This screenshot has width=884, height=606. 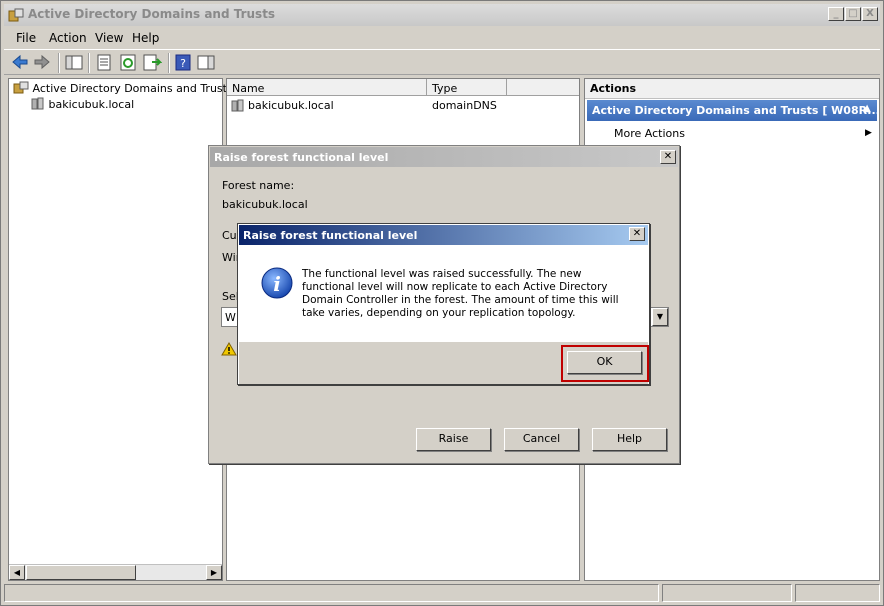 What do you see at coordinates (543, 87) in the screenshot?
I see `column-header-empty` at bounding box center [543, 87].